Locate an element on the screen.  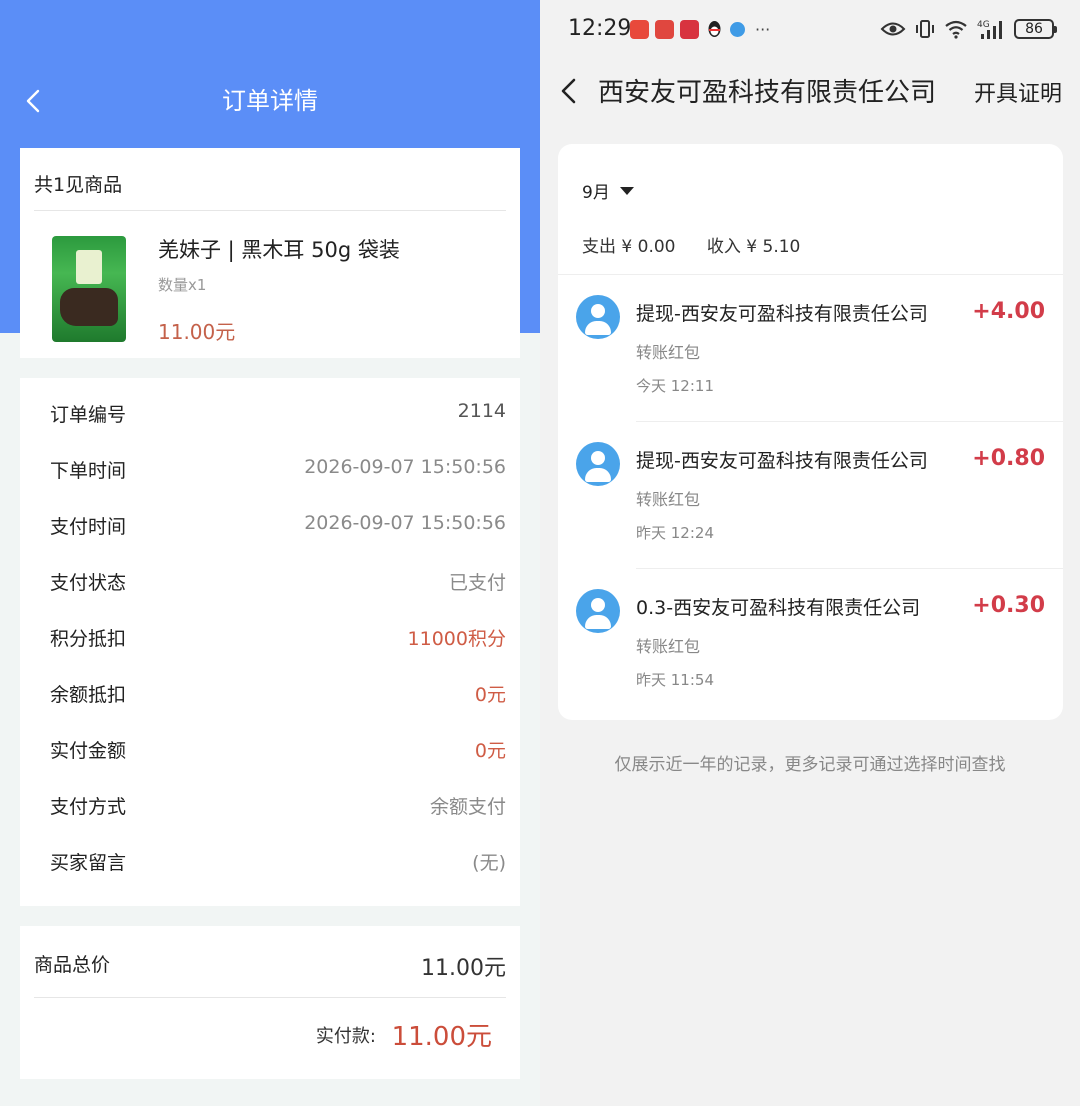
goods-count-label: 共1见商品 is located at coordinates (78, 185).